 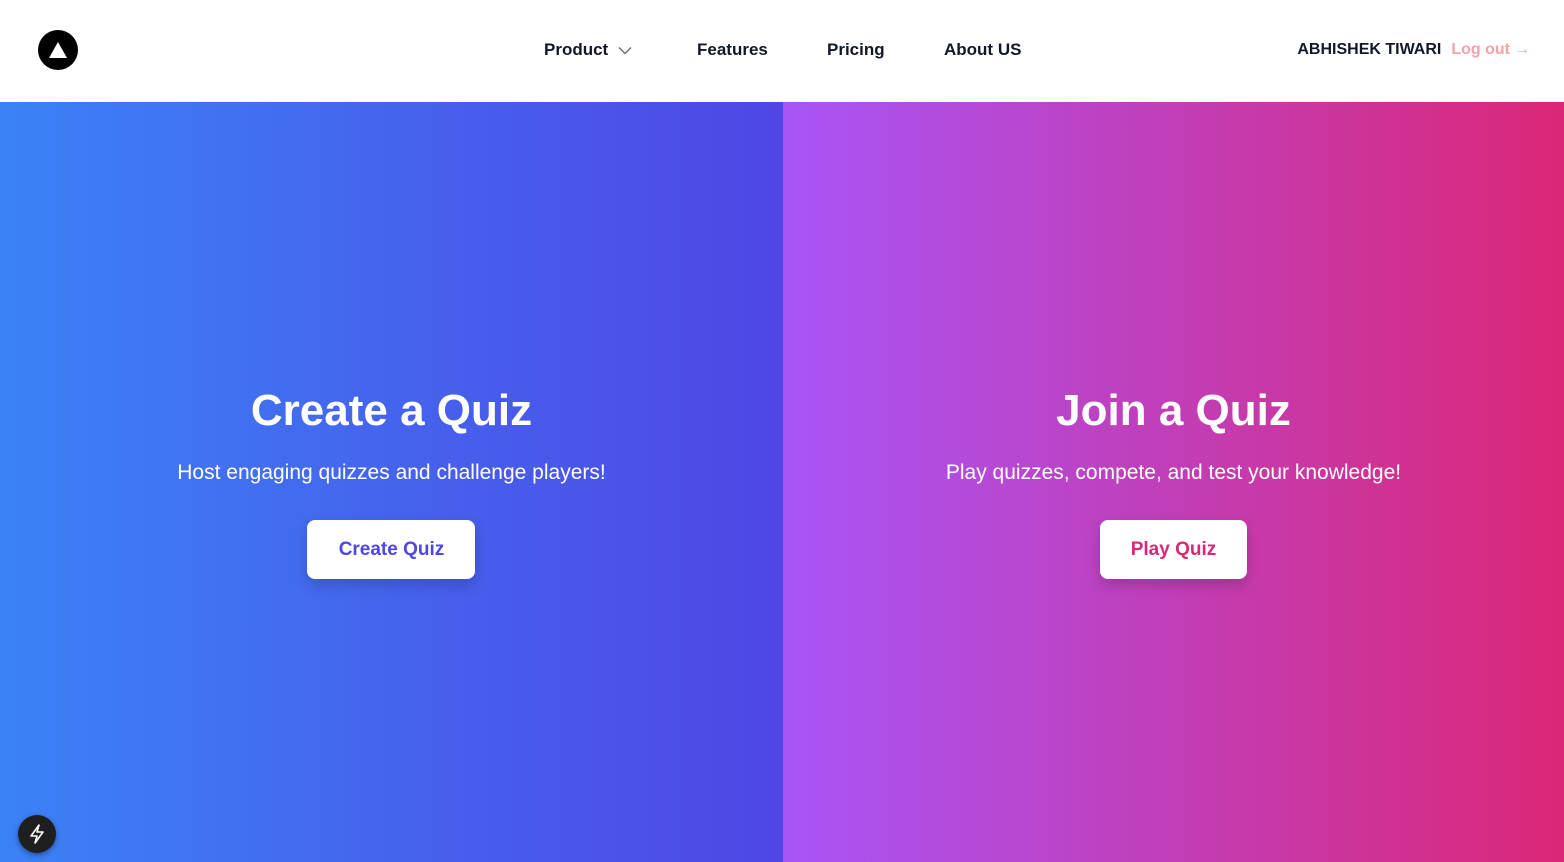 I want to click on logo, so click(x=58, y=50).